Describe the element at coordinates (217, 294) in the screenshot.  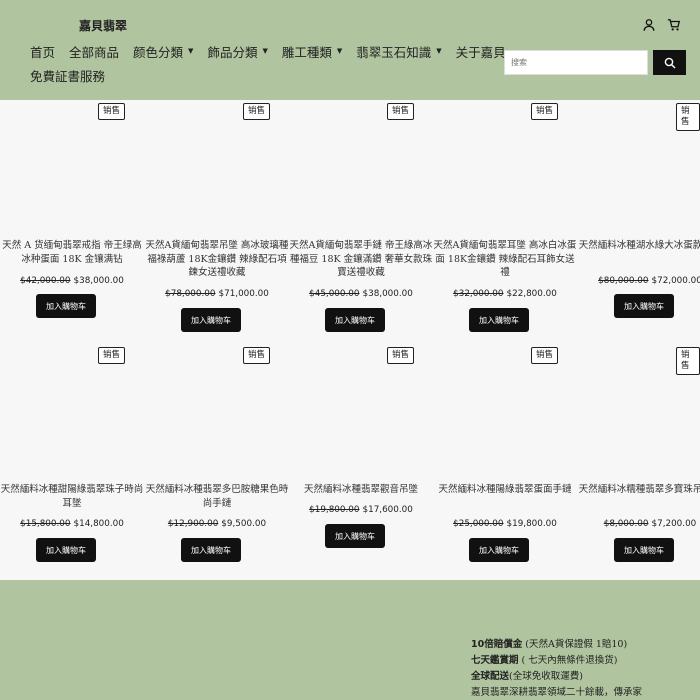
I see `product-price: $78,000.00 $71,000.00` at that location.